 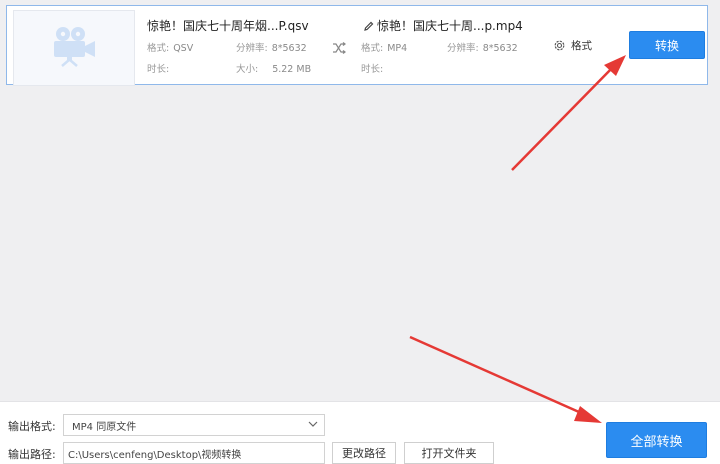 I want to click on change-path-button: 更改路径, so click(x=364, y=453).